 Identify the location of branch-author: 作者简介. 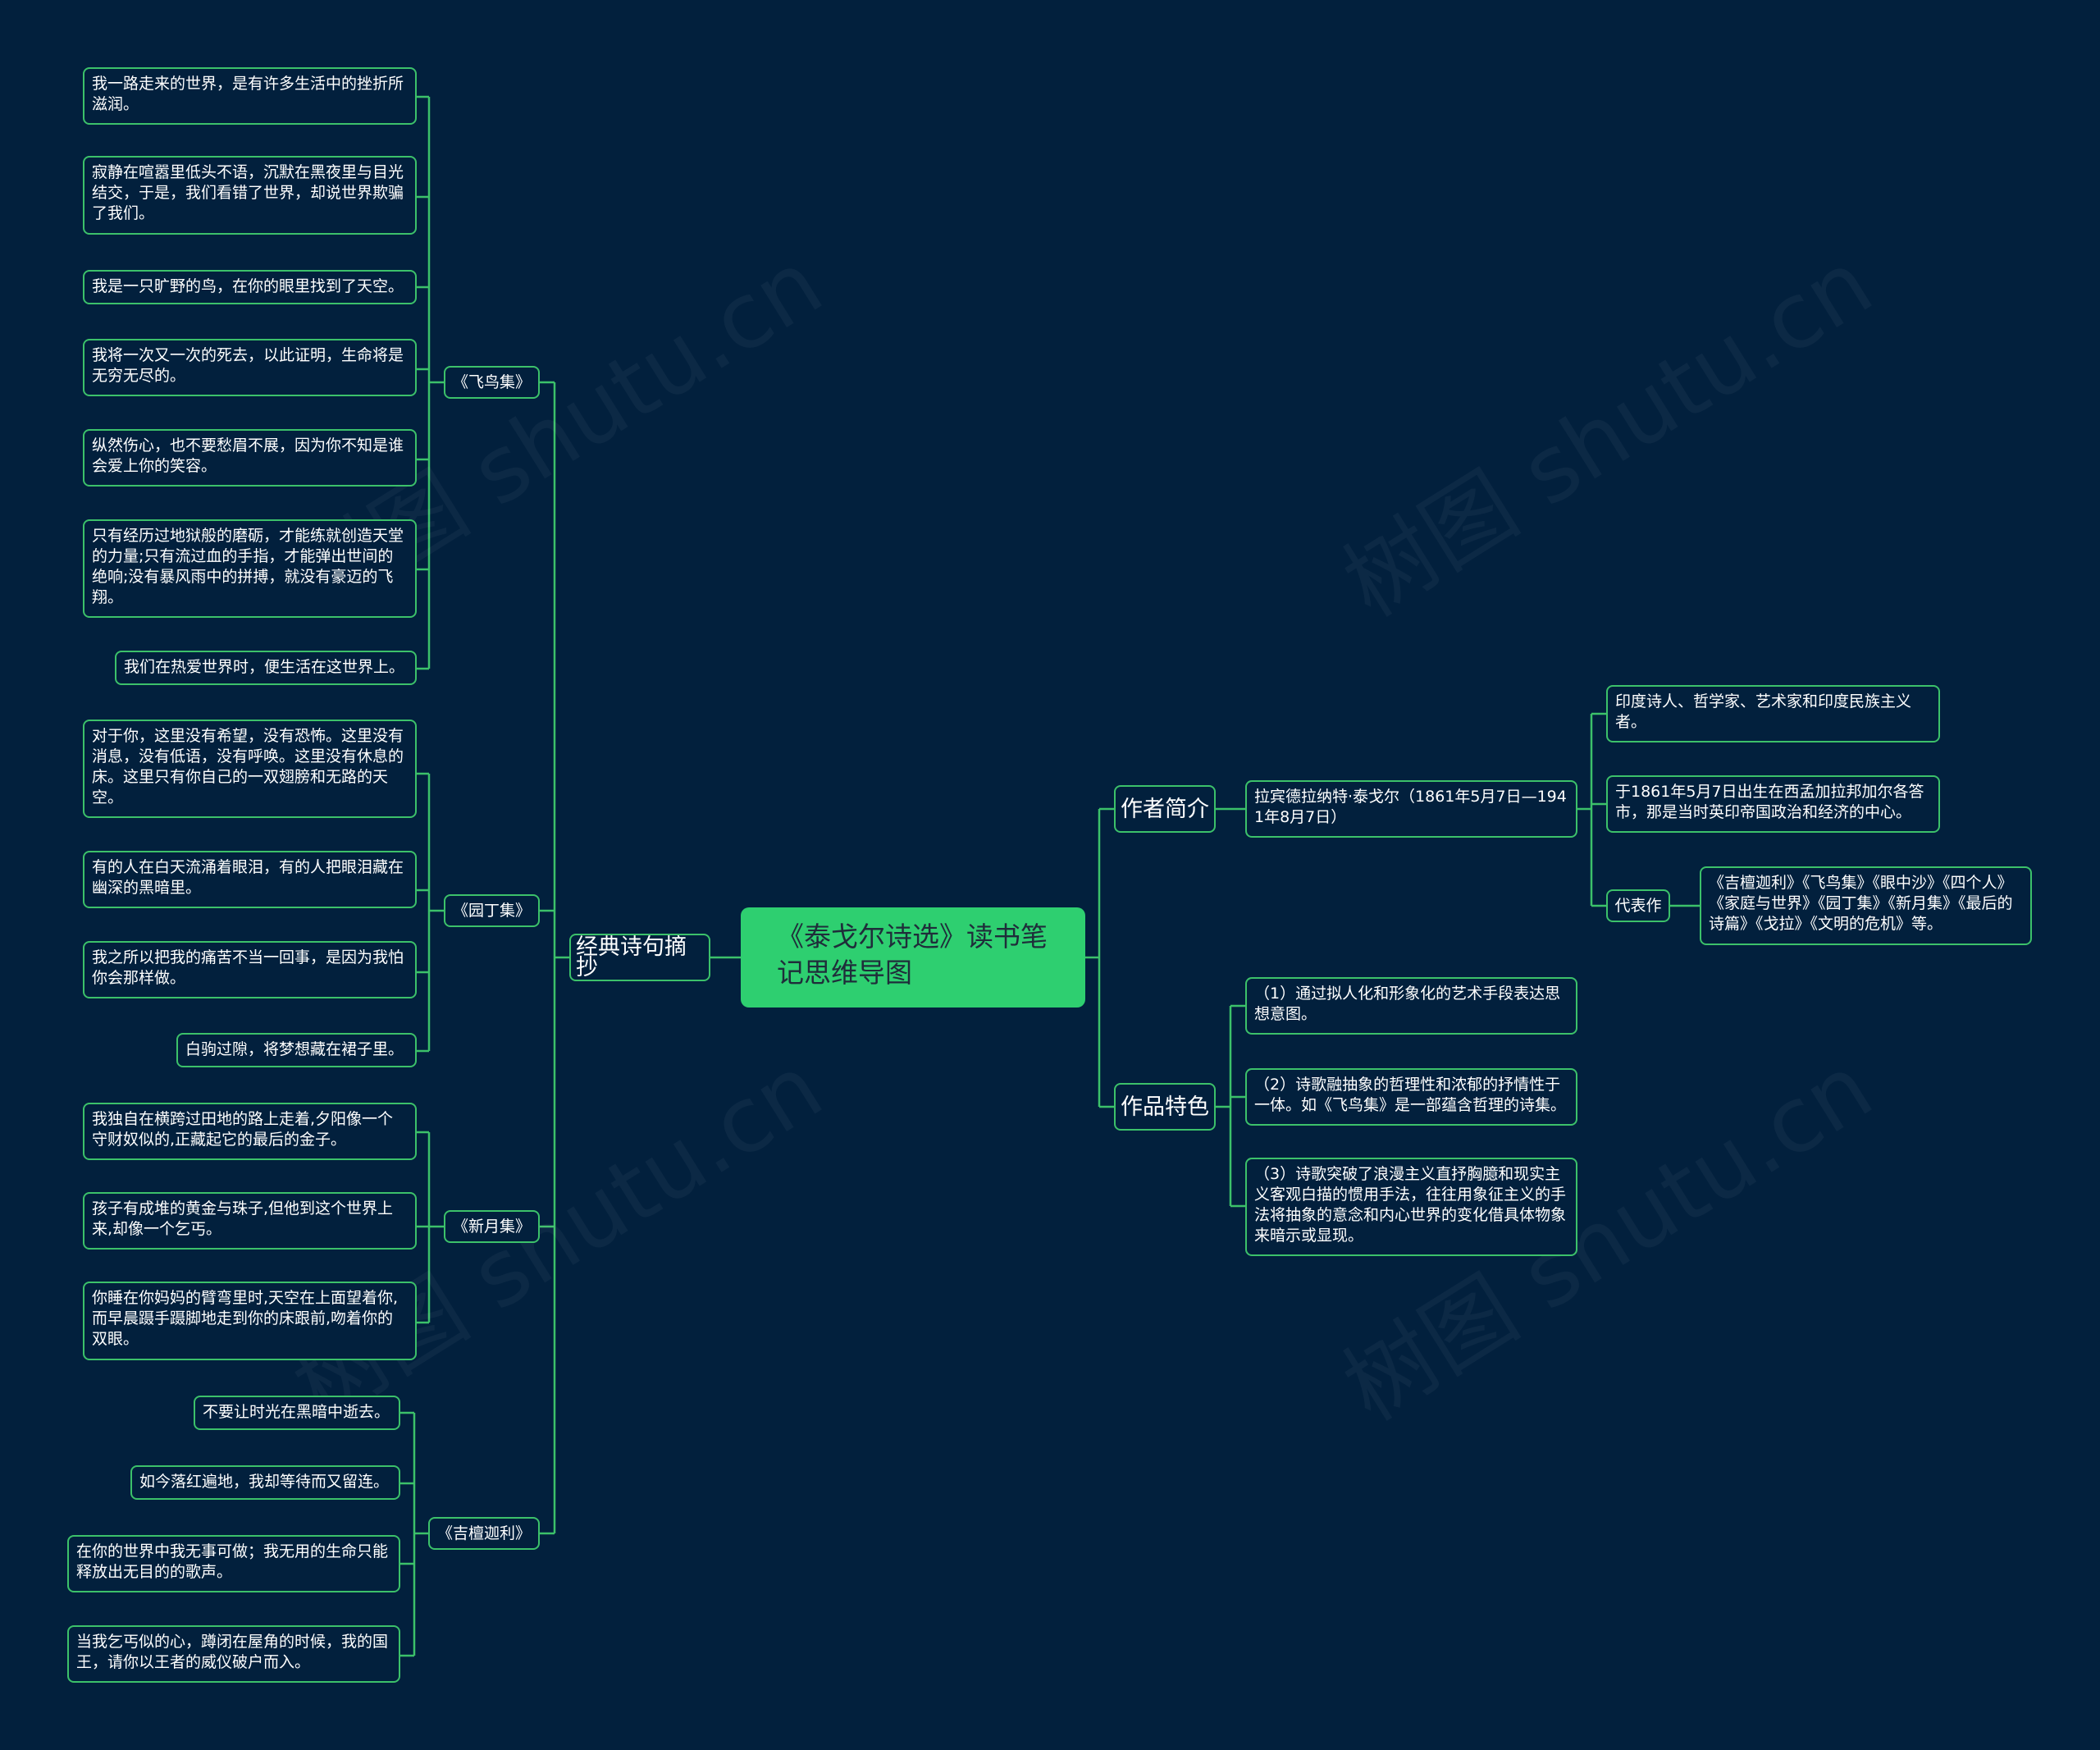
(1165, 809).